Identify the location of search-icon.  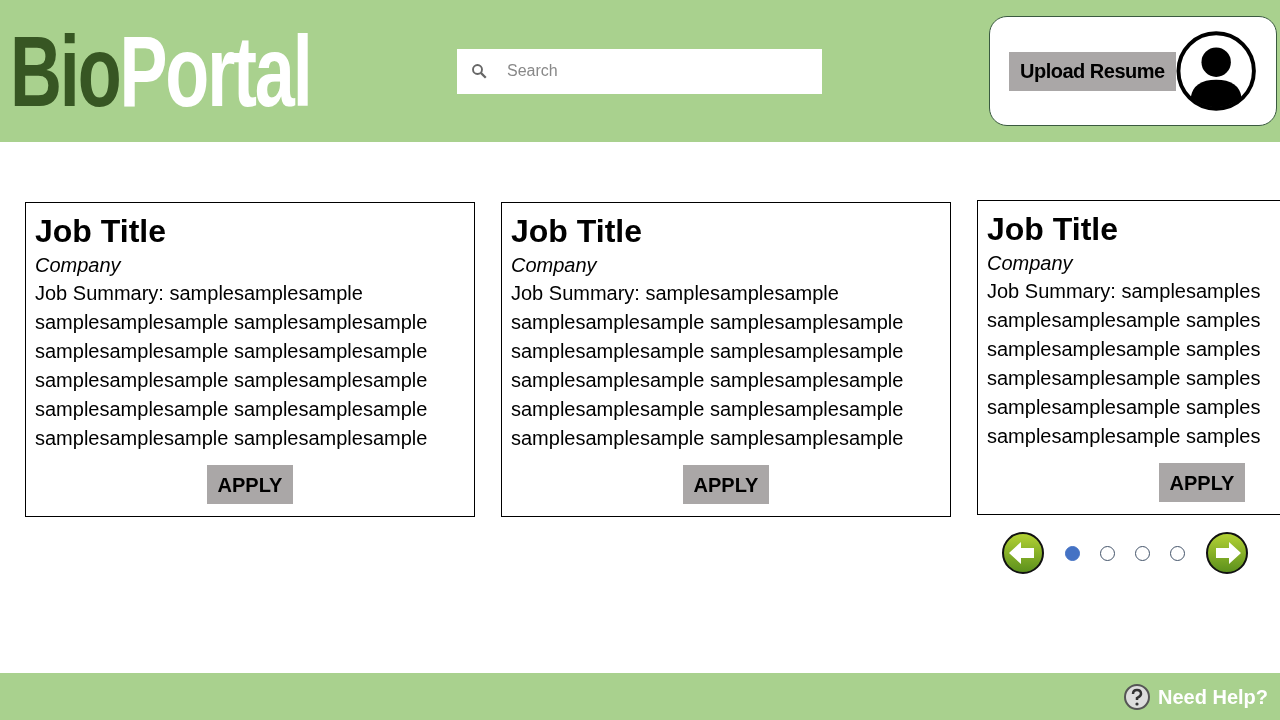
(479, 70).